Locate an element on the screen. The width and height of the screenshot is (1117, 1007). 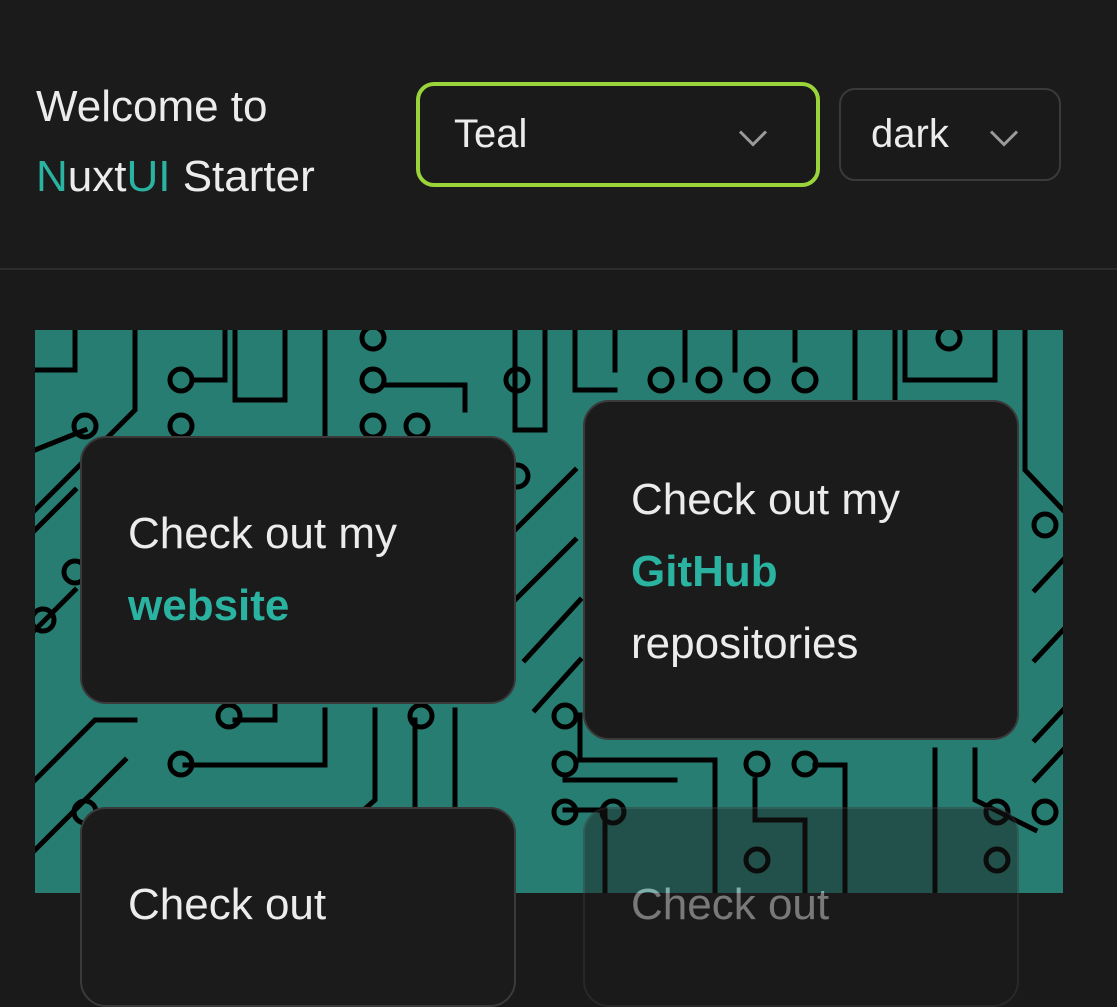
brand-n: N is located at coordinates (52, 176).